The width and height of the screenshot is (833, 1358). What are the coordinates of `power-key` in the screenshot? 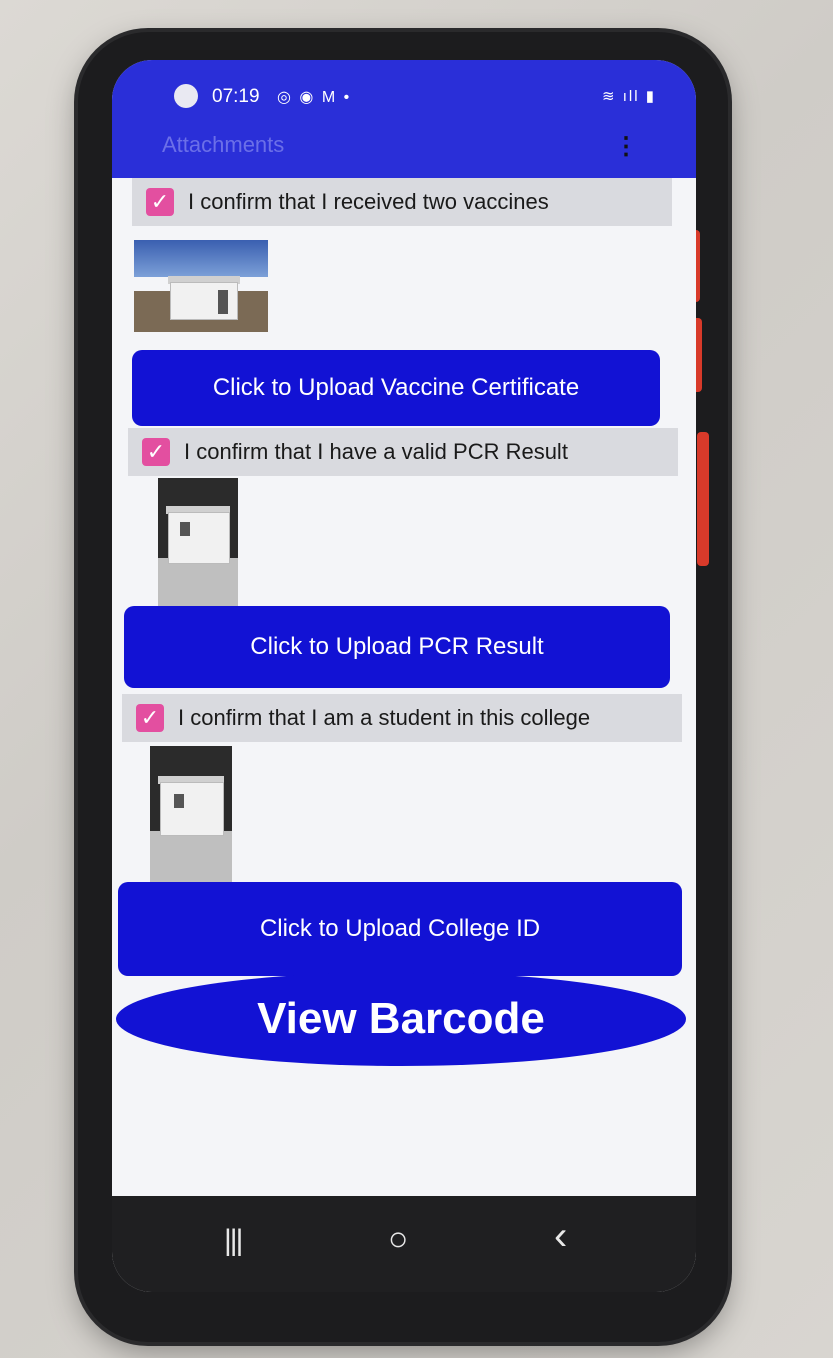 It's located at (703, 499).